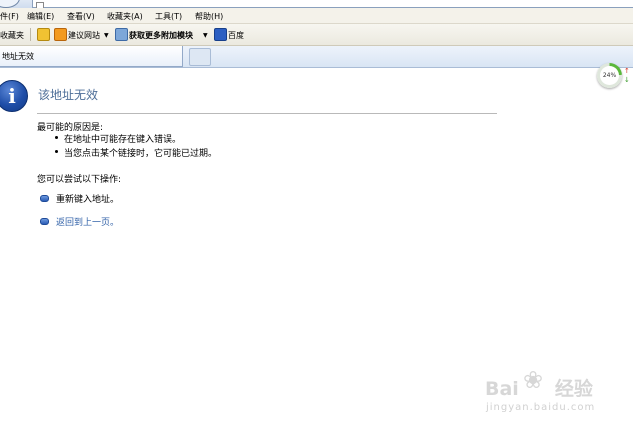  I want to click on addons-icon, so click(121, 34).